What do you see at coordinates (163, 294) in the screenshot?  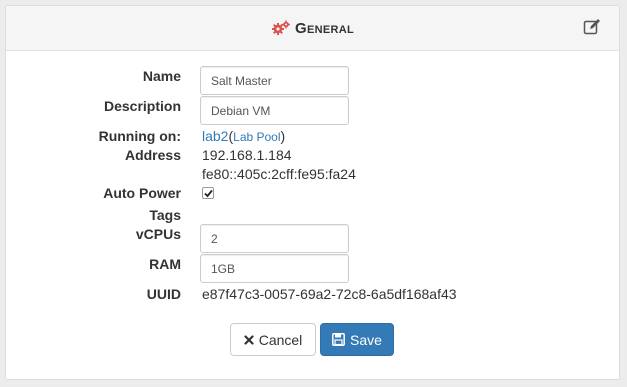 I see `uuid-label: UUID` at bounding box center [163, 294].